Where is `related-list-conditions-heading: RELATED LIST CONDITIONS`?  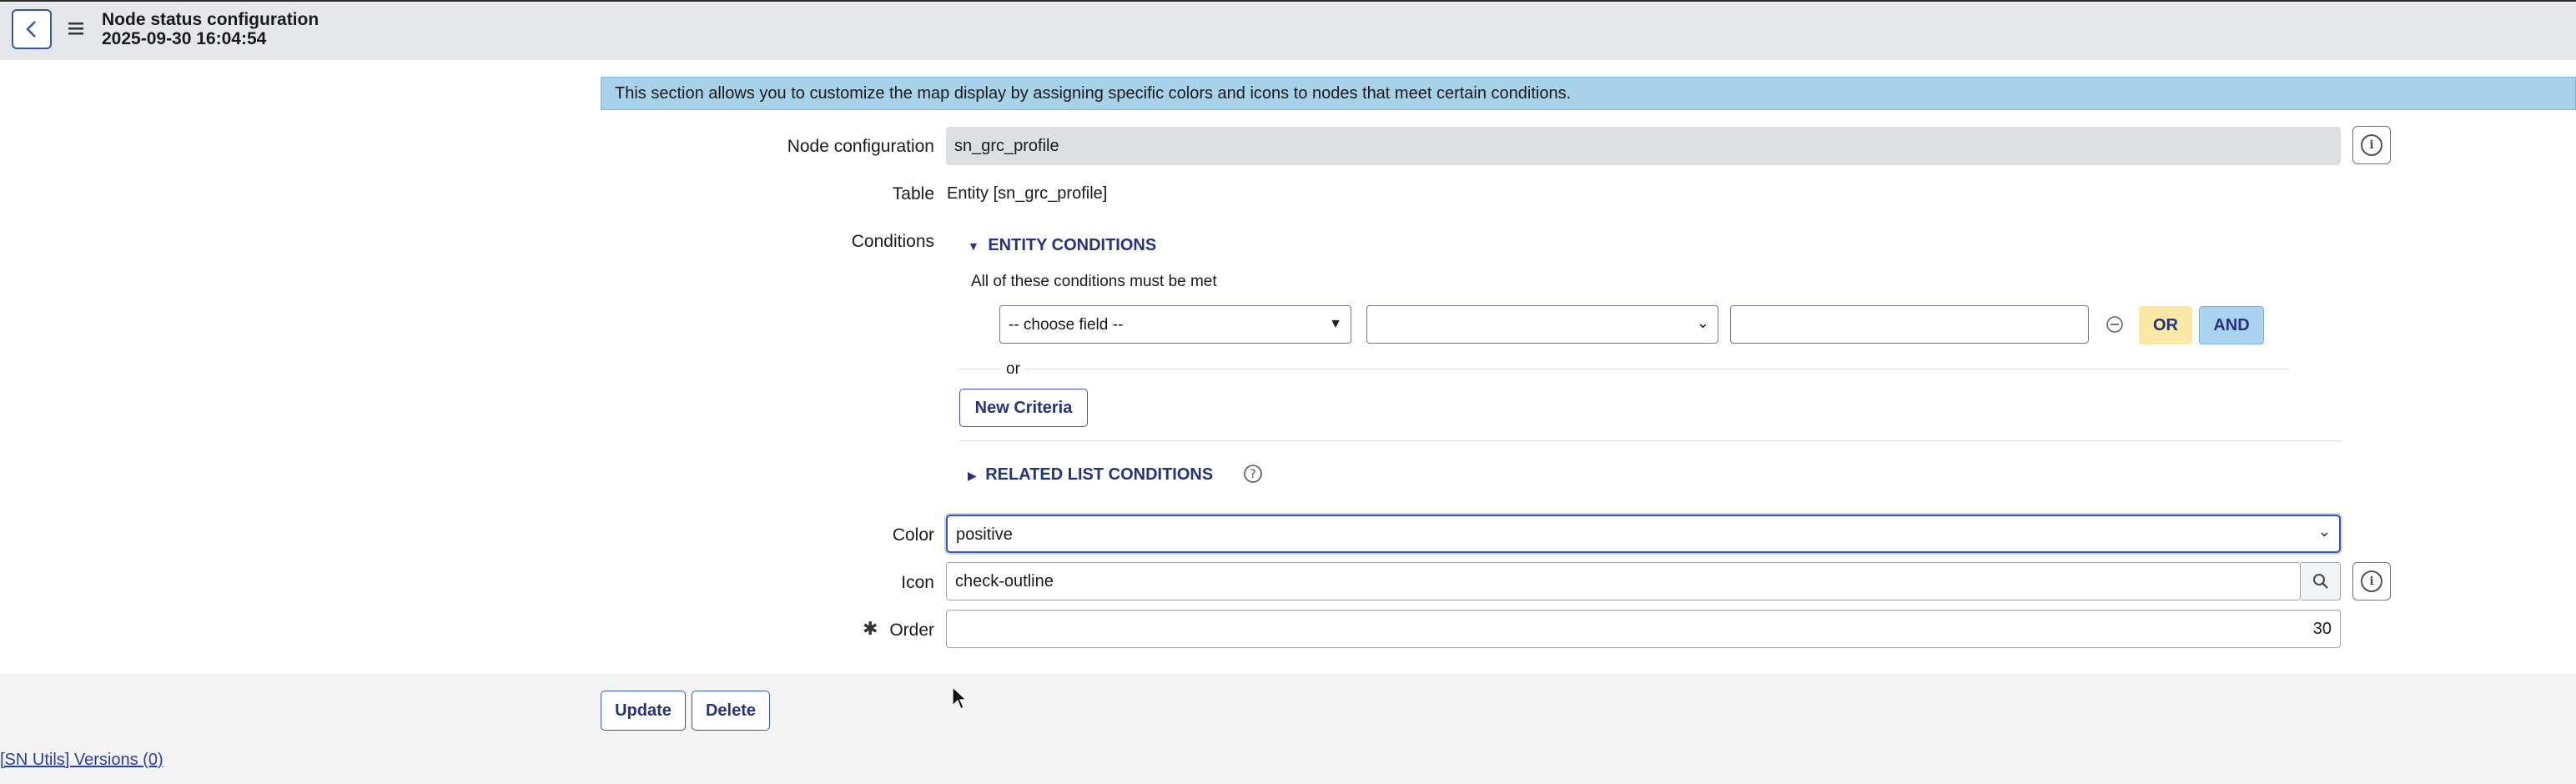
related-list-conditions-heading: RELATED LIST CONDITIONS is located at coordinates (1099, 474).